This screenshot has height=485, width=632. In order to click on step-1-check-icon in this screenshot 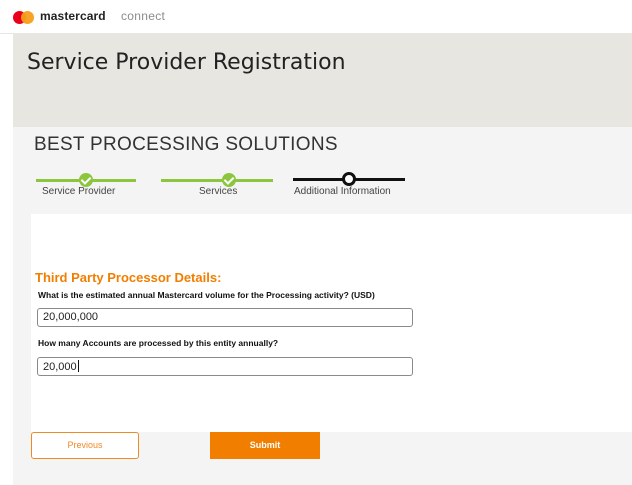, I will do `click(86, 180)`.